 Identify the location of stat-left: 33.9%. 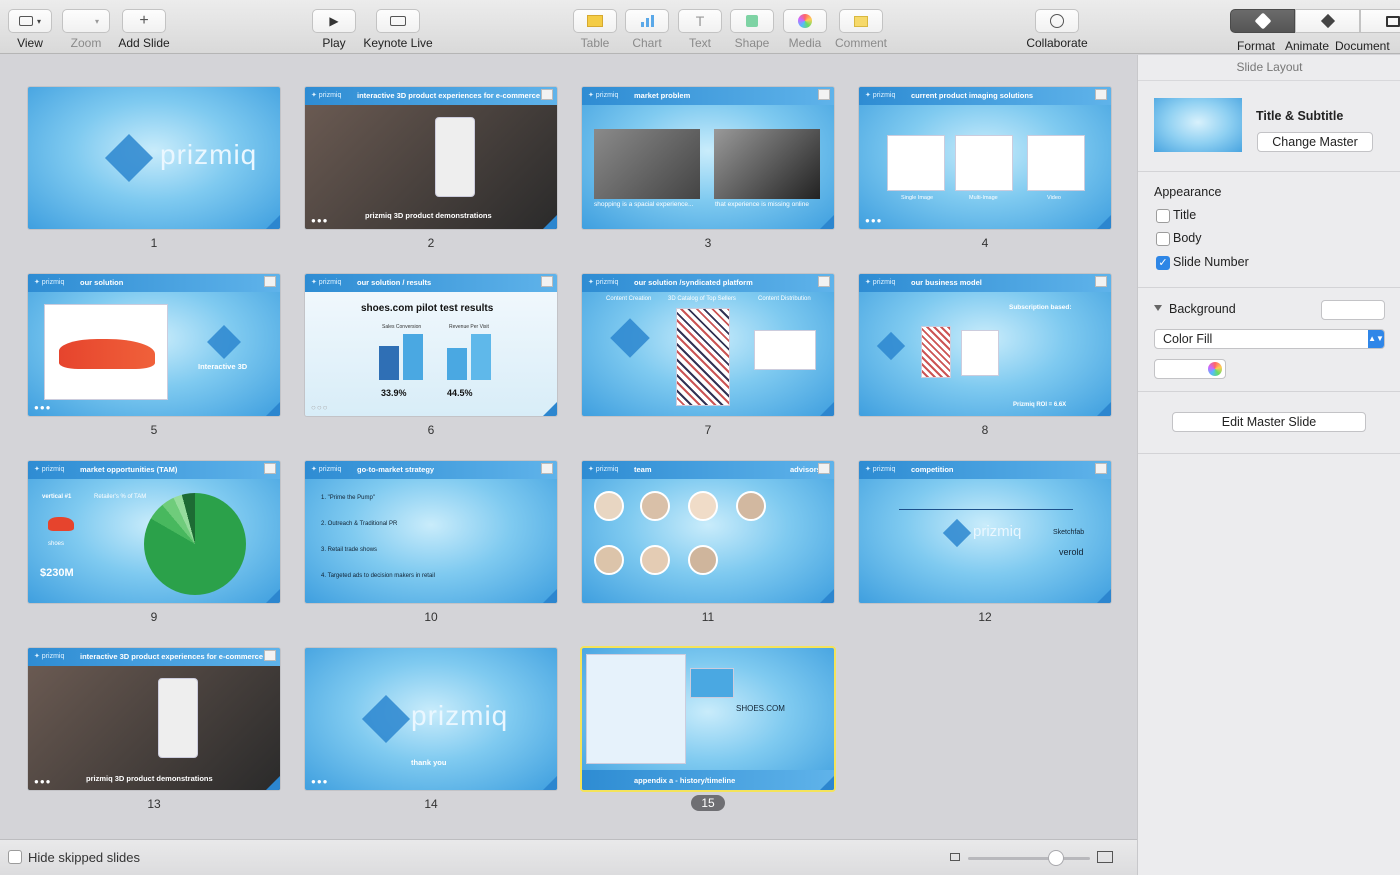
(394, 393).